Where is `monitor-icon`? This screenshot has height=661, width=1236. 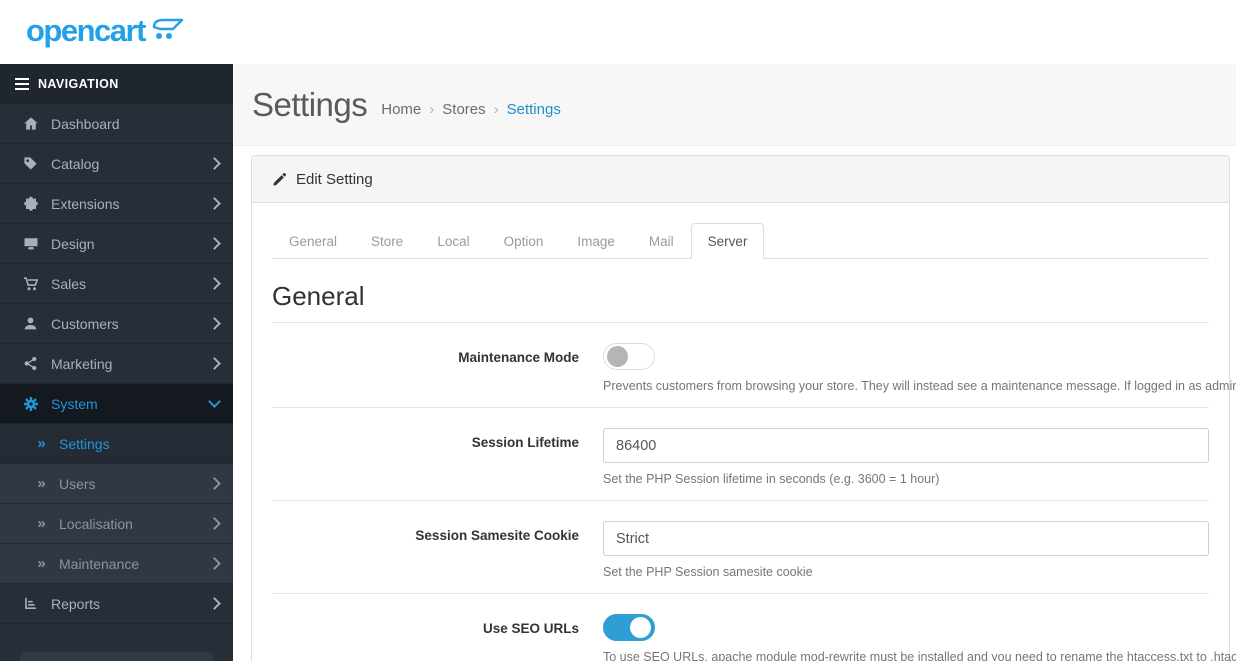
monitor-icon is located at coordinates (30, 244).